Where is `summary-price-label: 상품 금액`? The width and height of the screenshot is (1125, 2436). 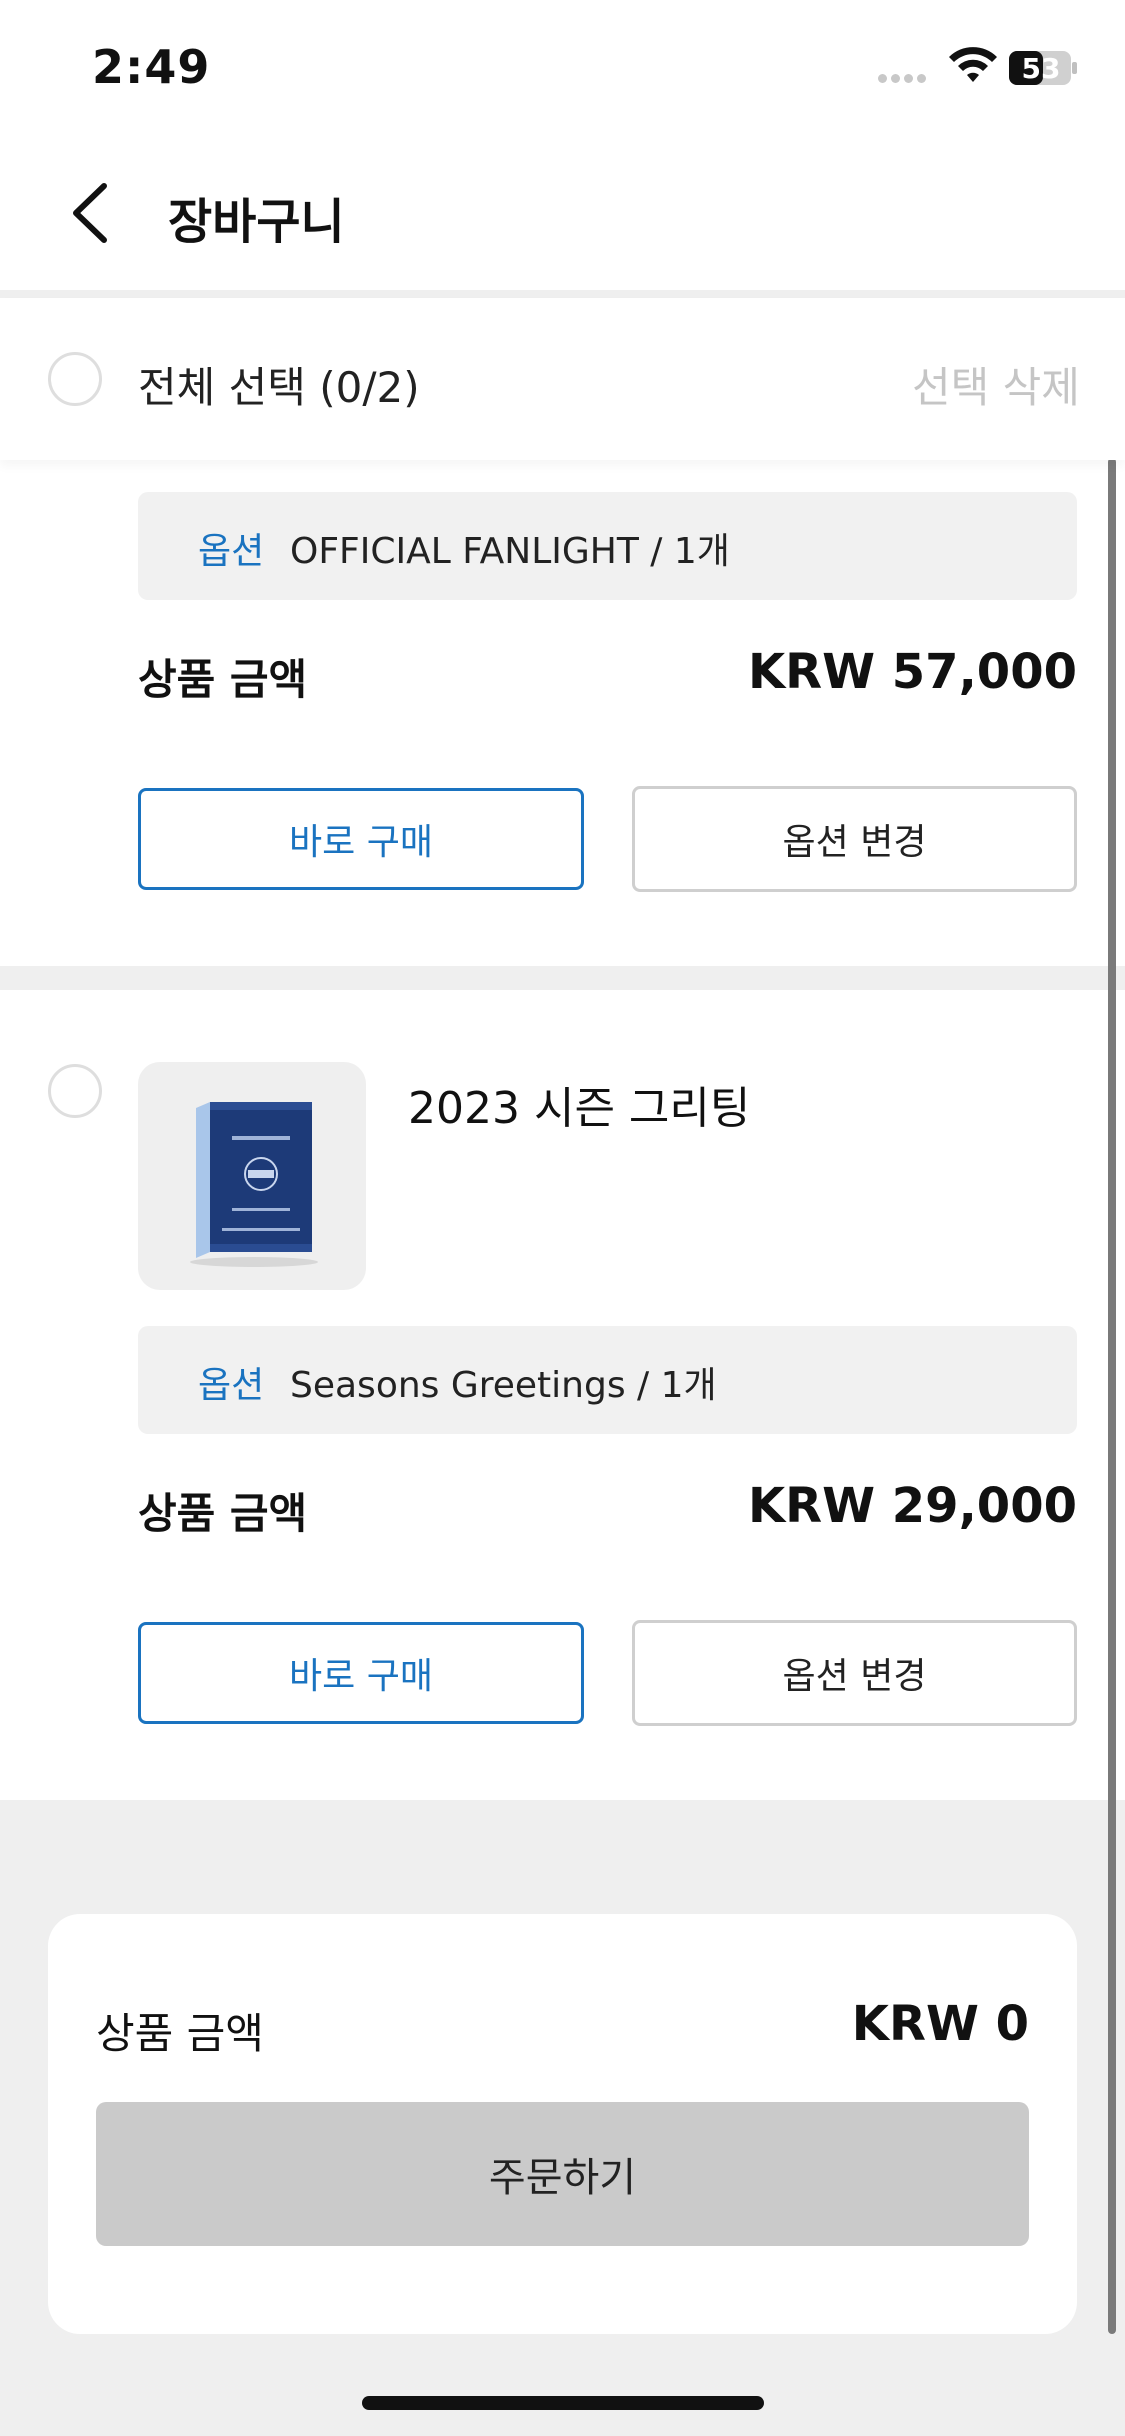 summary-price-label: 상품 금액 is located at coordinates (180, 2033).